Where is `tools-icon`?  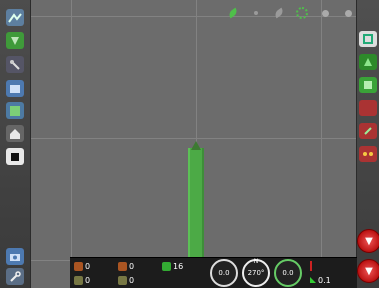
tools-icon is located at coordinates (15, 64).